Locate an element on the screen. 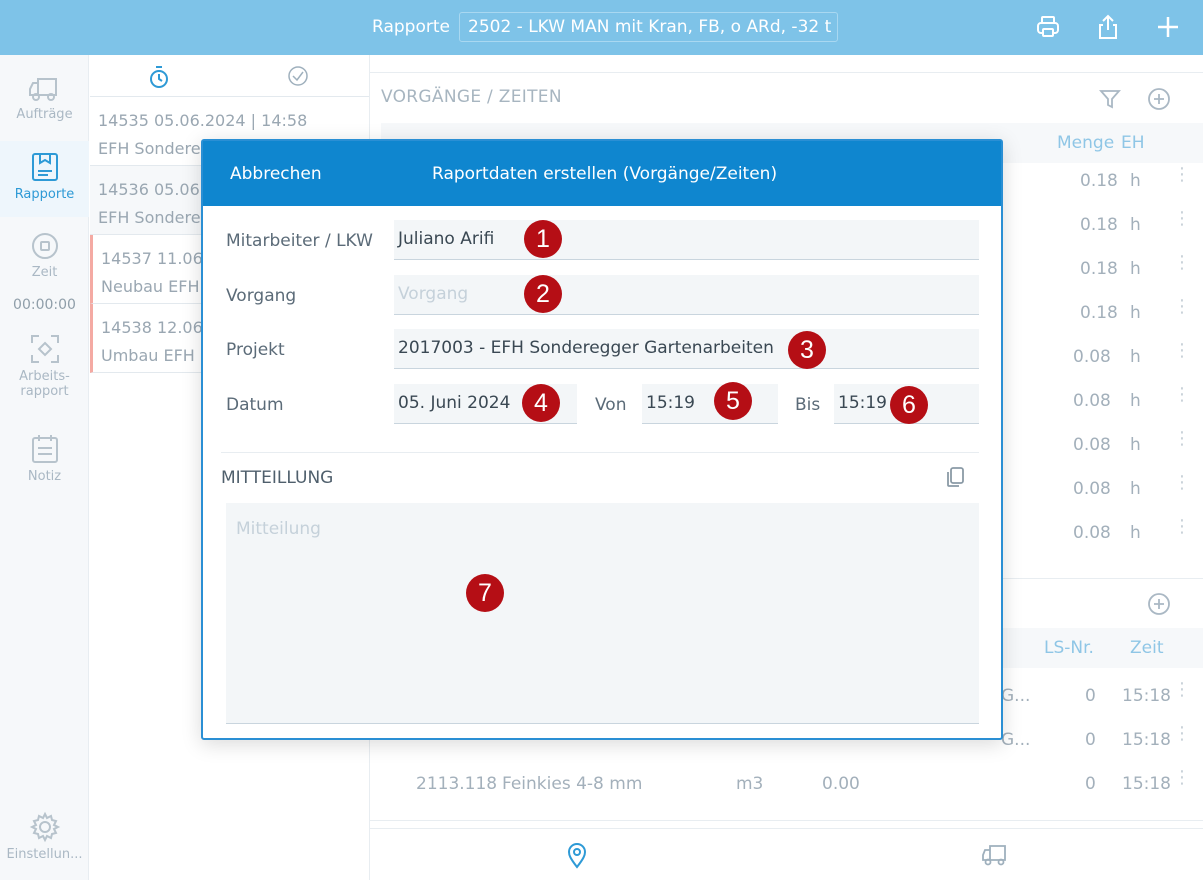 This screenshot has height=880, width=1203. sidebar-item-label: Rapporte is located at coordinates (44, 194).